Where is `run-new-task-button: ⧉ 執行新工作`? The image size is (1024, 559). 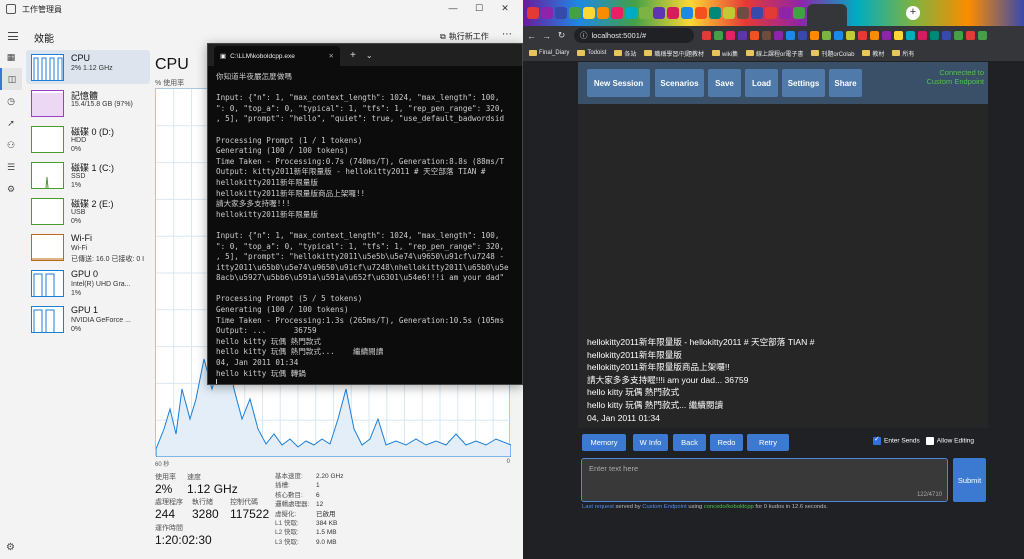 run-new-task-button: ⧉ 執行新工作 is located at coordinates (464, 36).